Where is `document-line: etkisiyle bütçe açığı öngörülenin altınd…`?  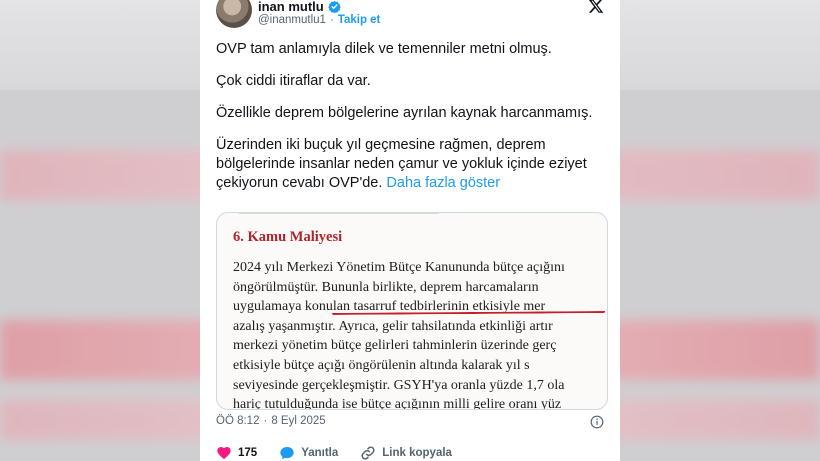
document-line: etkisiyle bütçe açığı öngörülenin altınd… is located at coordinates (381, 365).